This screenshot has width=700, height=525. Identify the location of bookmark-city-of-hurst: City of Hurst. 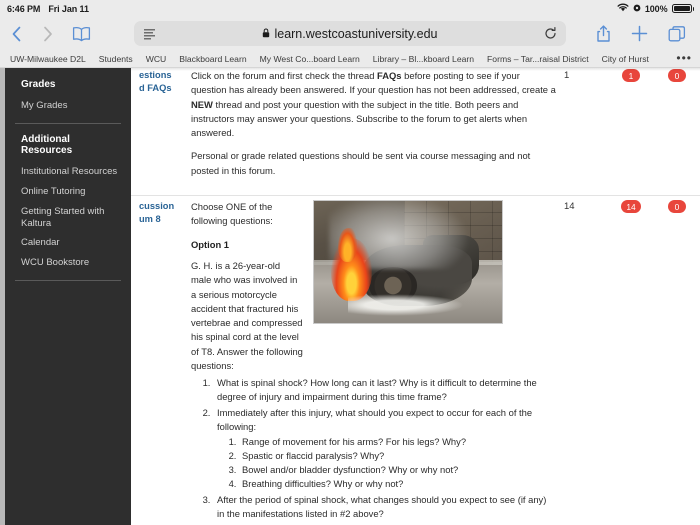
(625, 59).